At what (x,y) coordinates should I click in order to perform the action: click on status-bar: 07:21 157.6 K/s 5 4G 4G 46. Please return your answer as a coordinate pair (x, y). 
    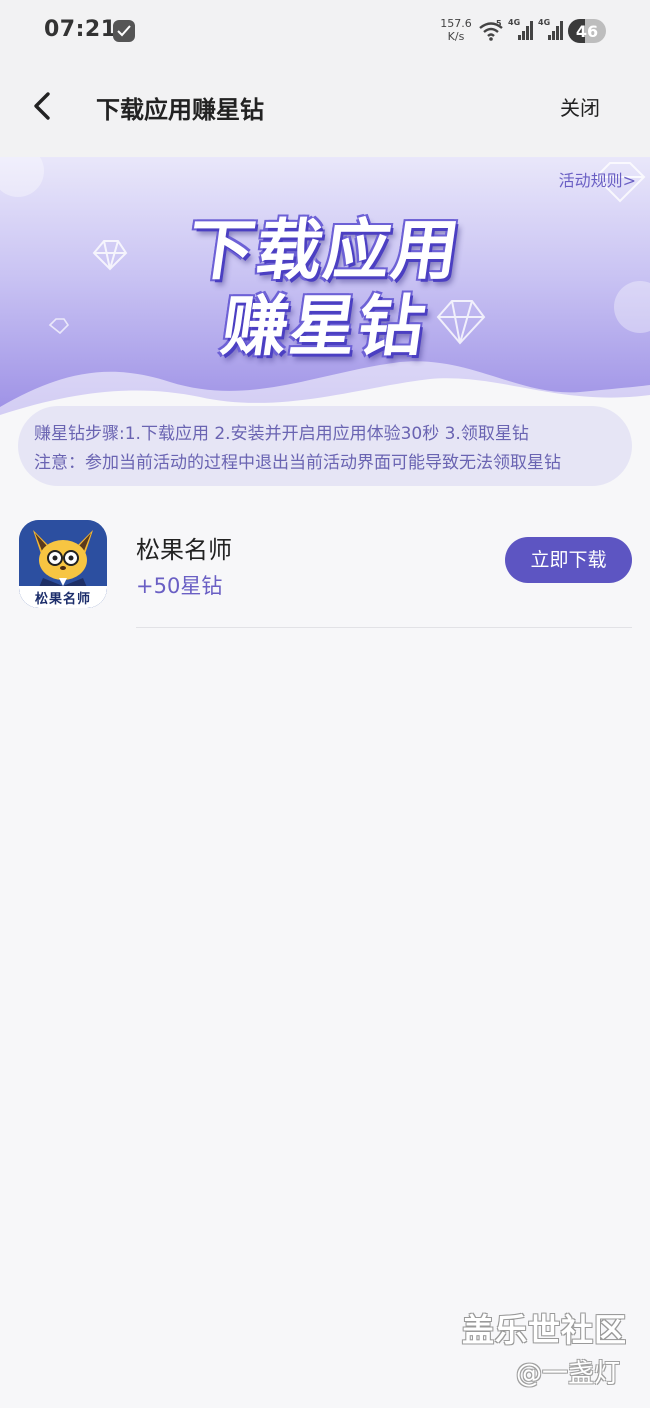
    Looking at the image, I should click on (325, 31).